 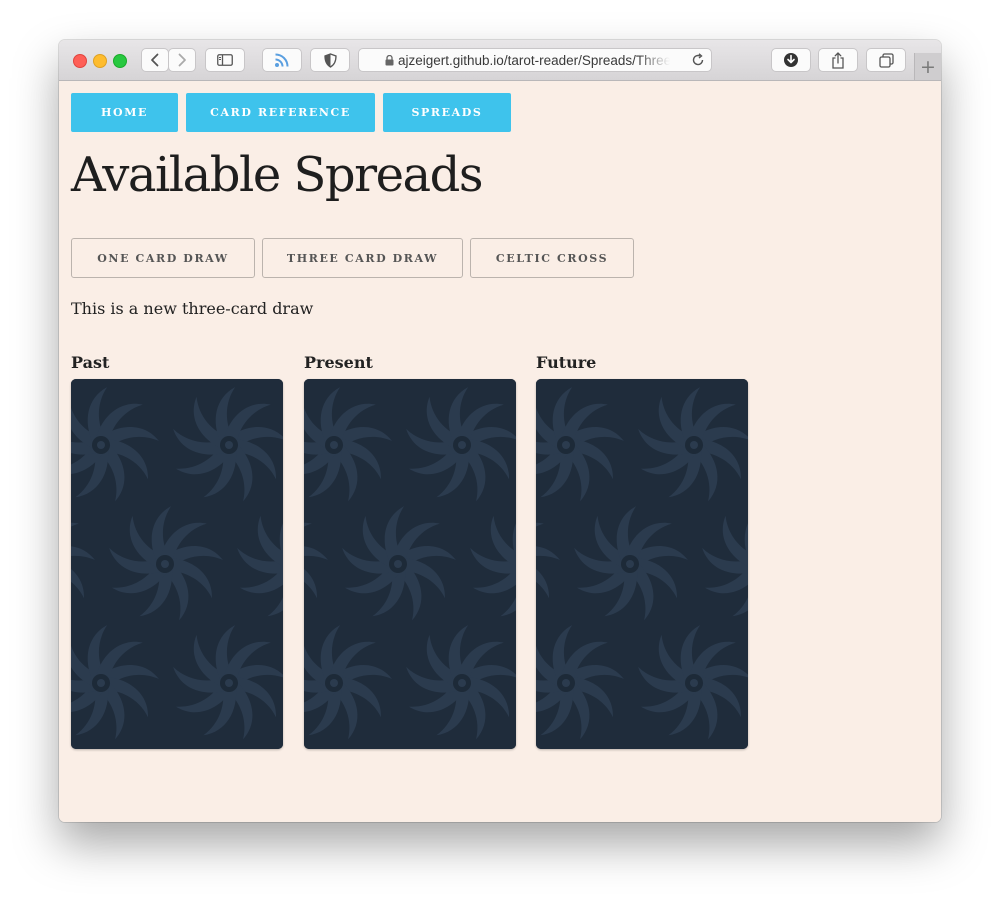 What do you see at coordinates (280, 112) in the screenshot?
I see `nav-card-reference-button: CARD REFERENCE` at bounding box center [280, 112].